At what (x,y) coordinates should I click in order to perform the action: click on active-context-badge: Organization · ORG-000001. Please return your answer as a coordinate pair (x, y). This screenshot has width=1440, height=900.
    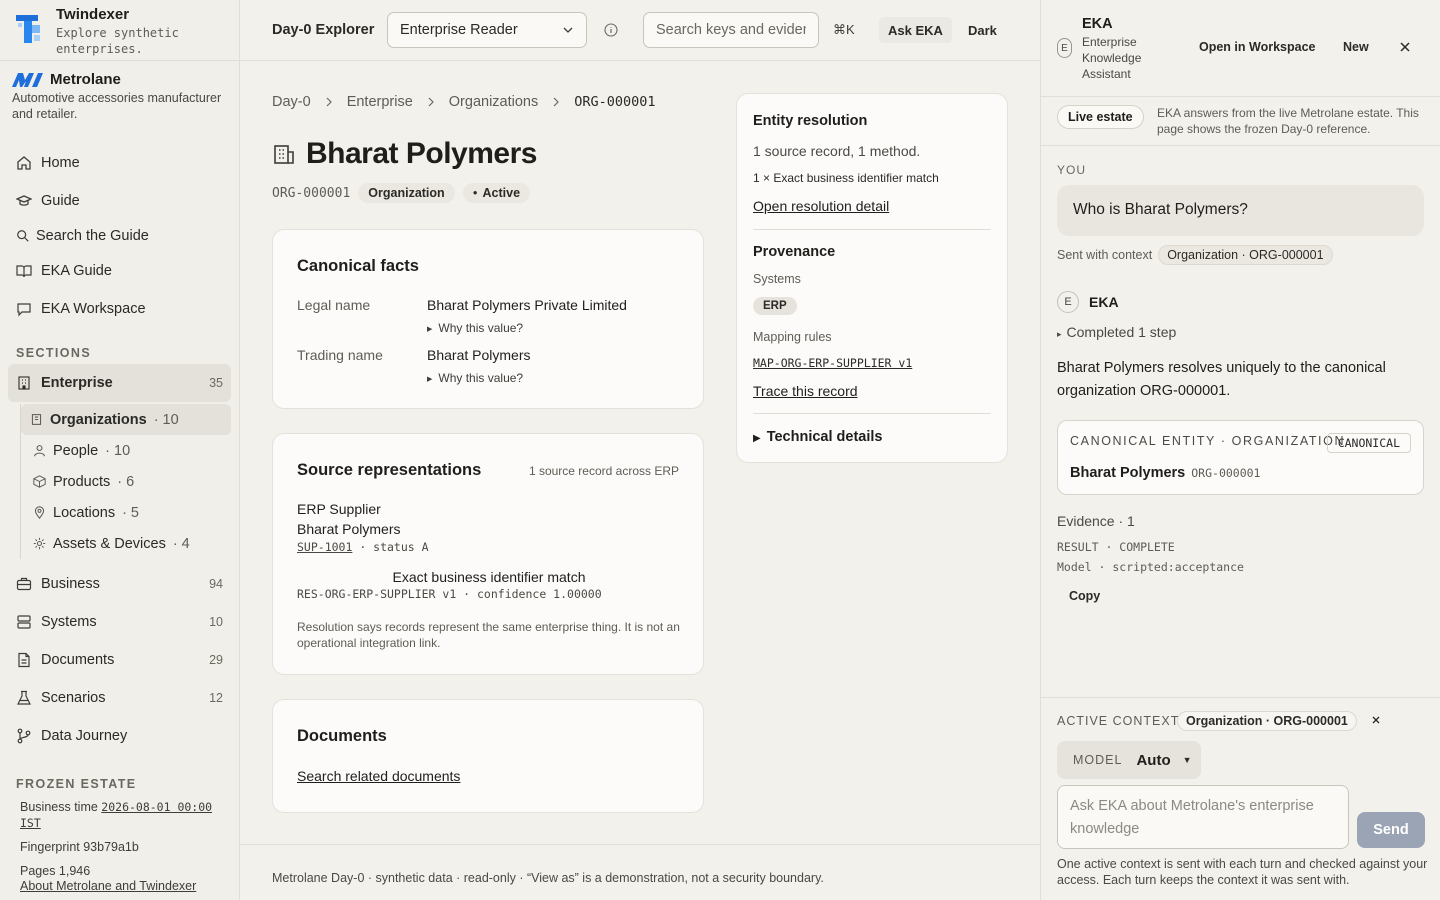
    Looking at the image, I should click on (1267, 721).